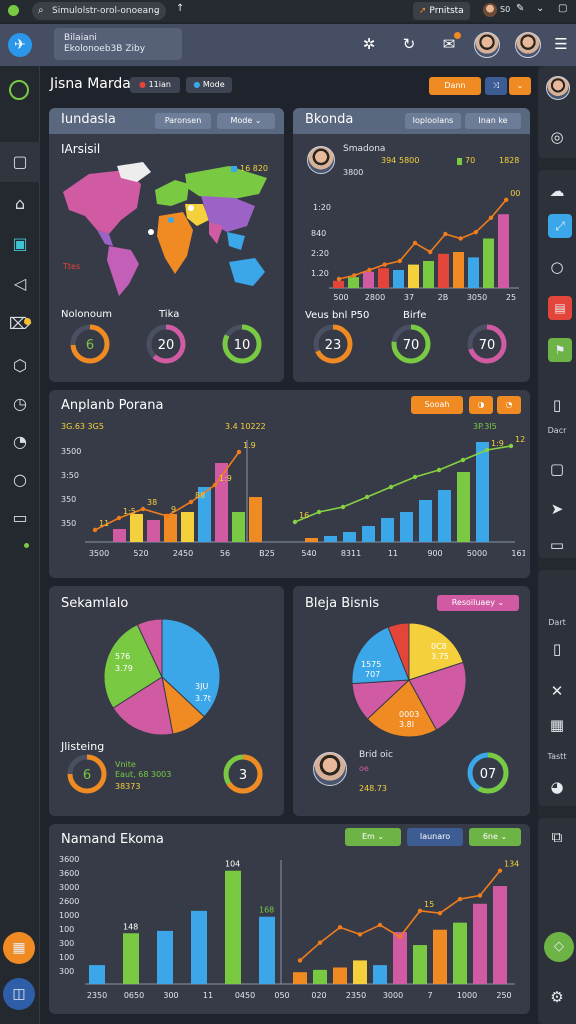 Image resolution: width=576 pixels, height=1024 pixels. I want to click on sparkle-icon: ✲, so click(369, 44).